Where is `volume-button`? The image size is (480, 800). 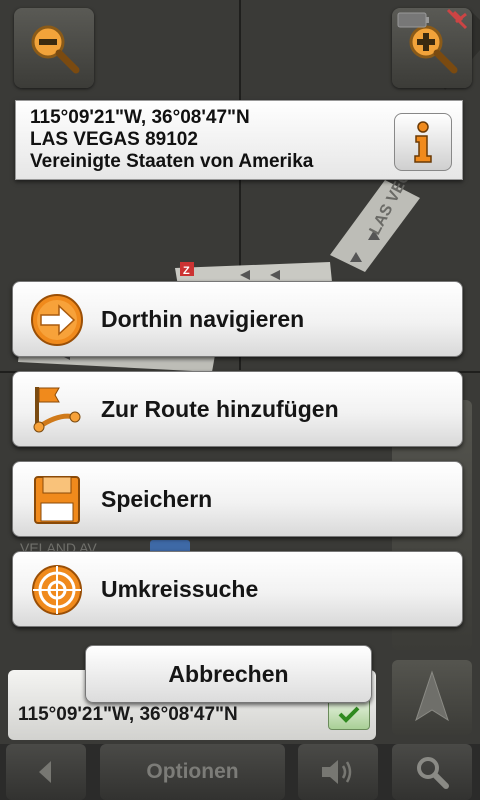 volume-button is located at coordinates (338, 772).